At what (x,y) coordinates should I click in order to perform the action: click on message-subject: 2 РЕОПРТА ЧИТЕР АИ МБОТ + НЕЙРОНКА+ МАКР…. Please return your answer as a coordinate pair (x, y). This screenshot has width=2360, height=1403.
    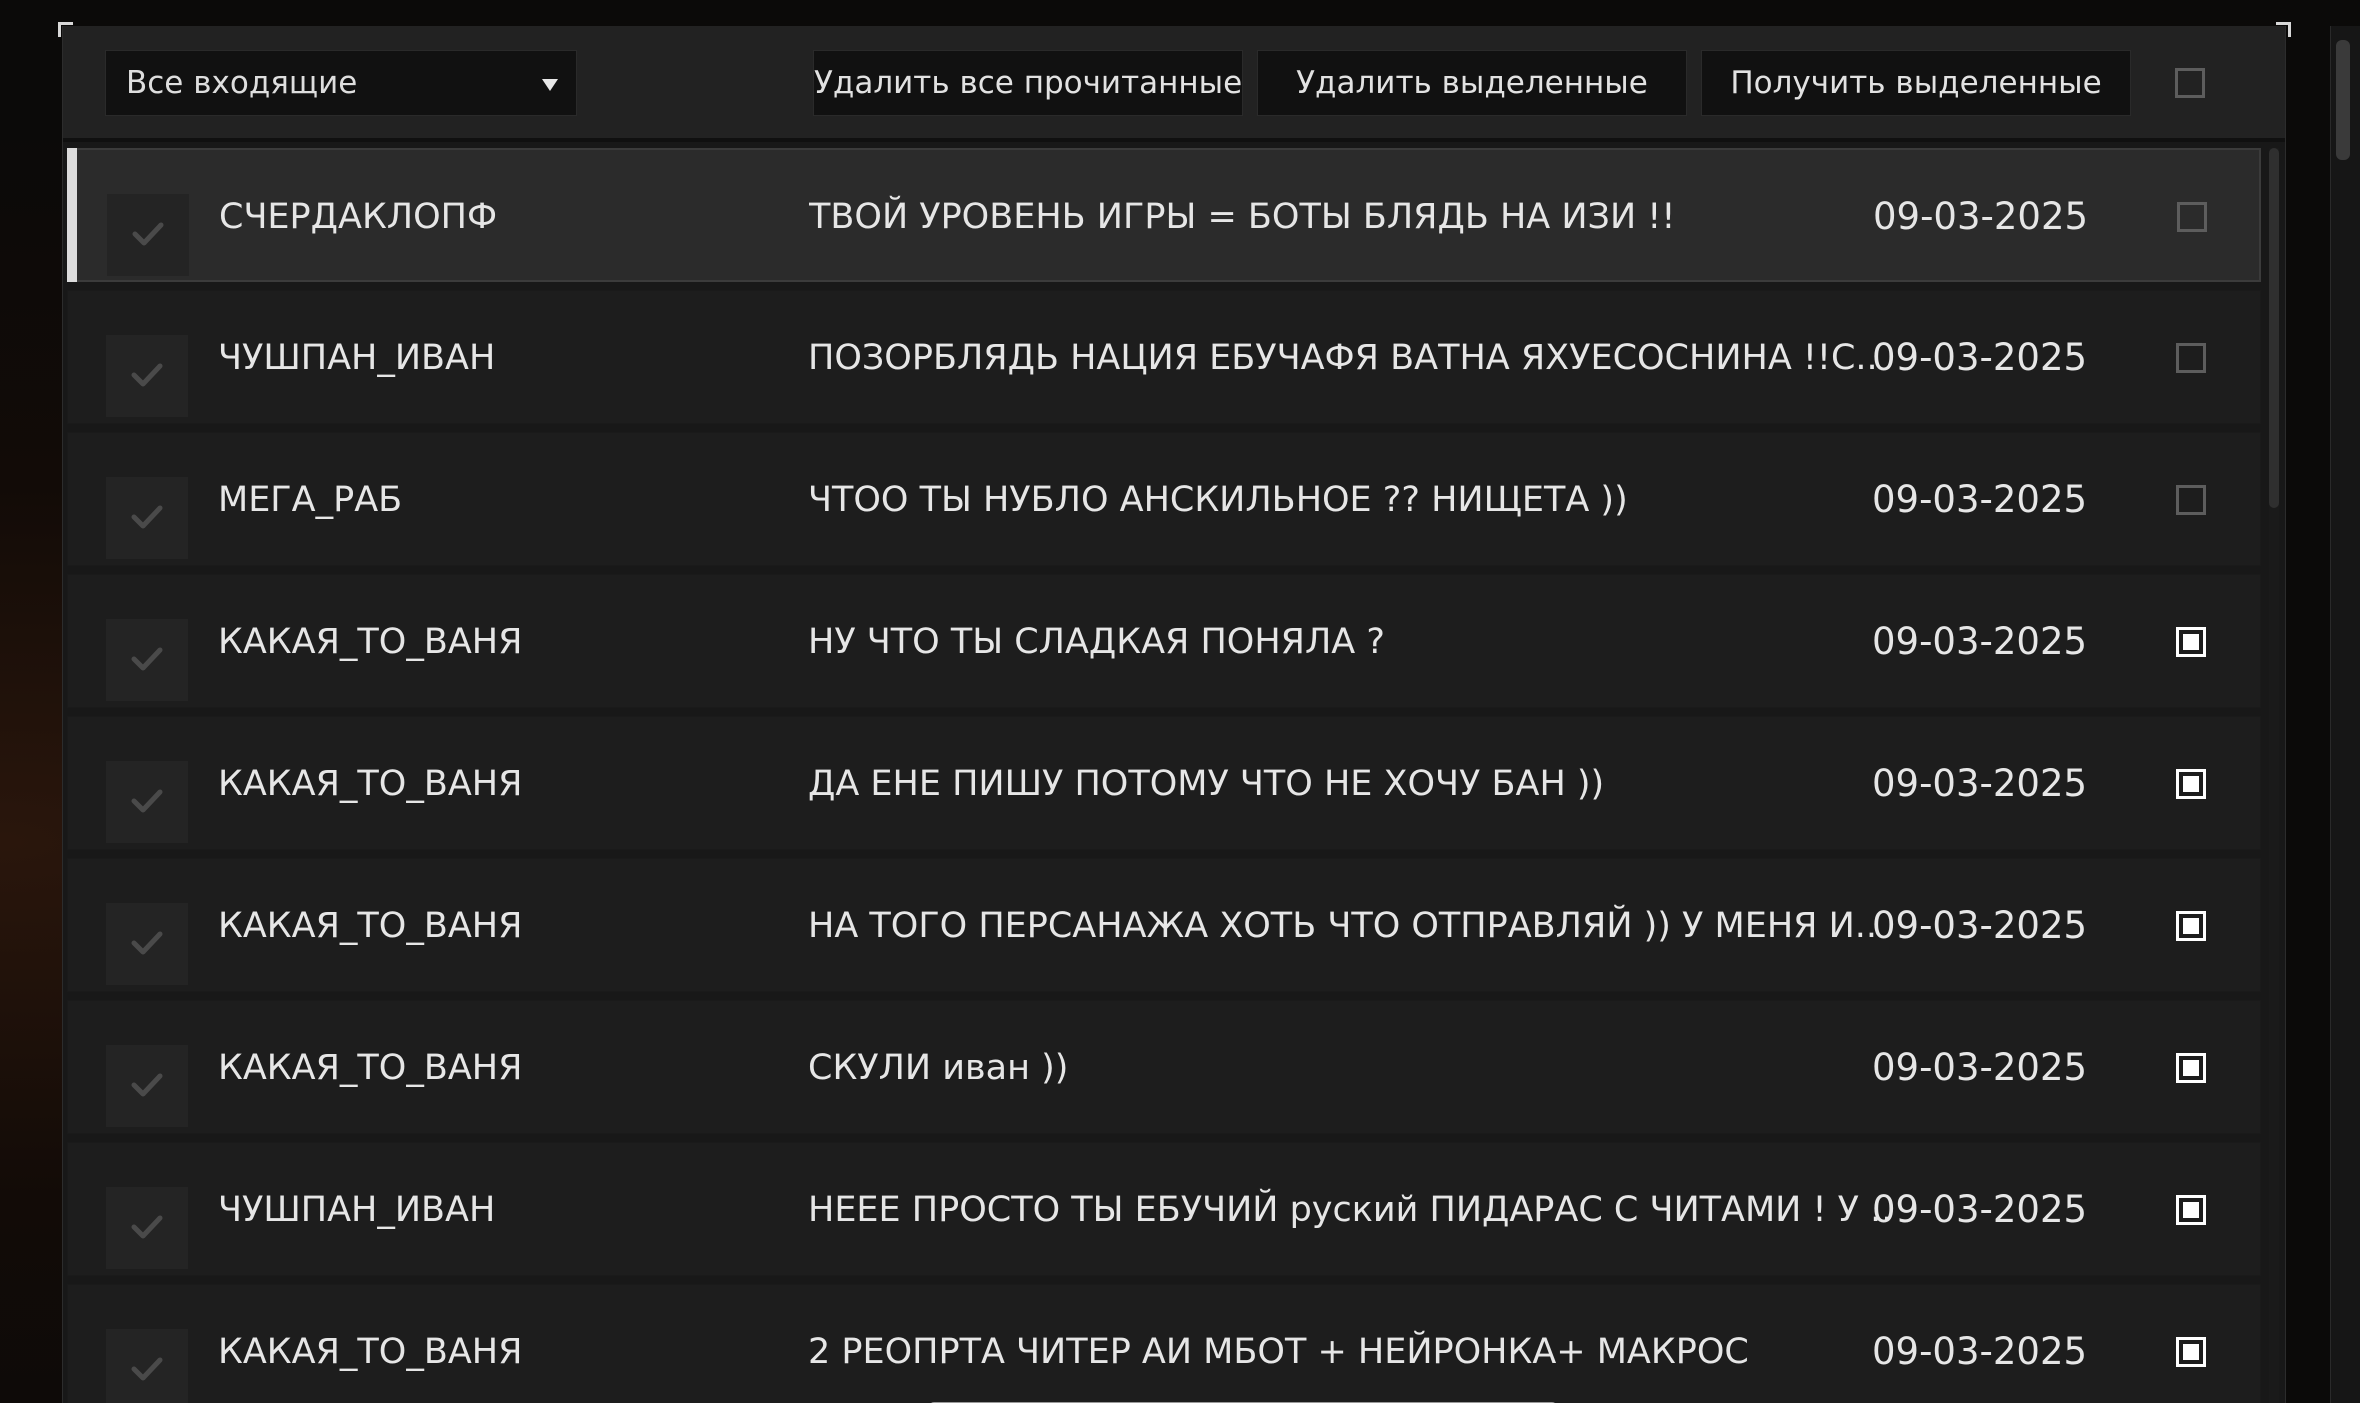
    Looking at the image, I should click on (1278, 1352).